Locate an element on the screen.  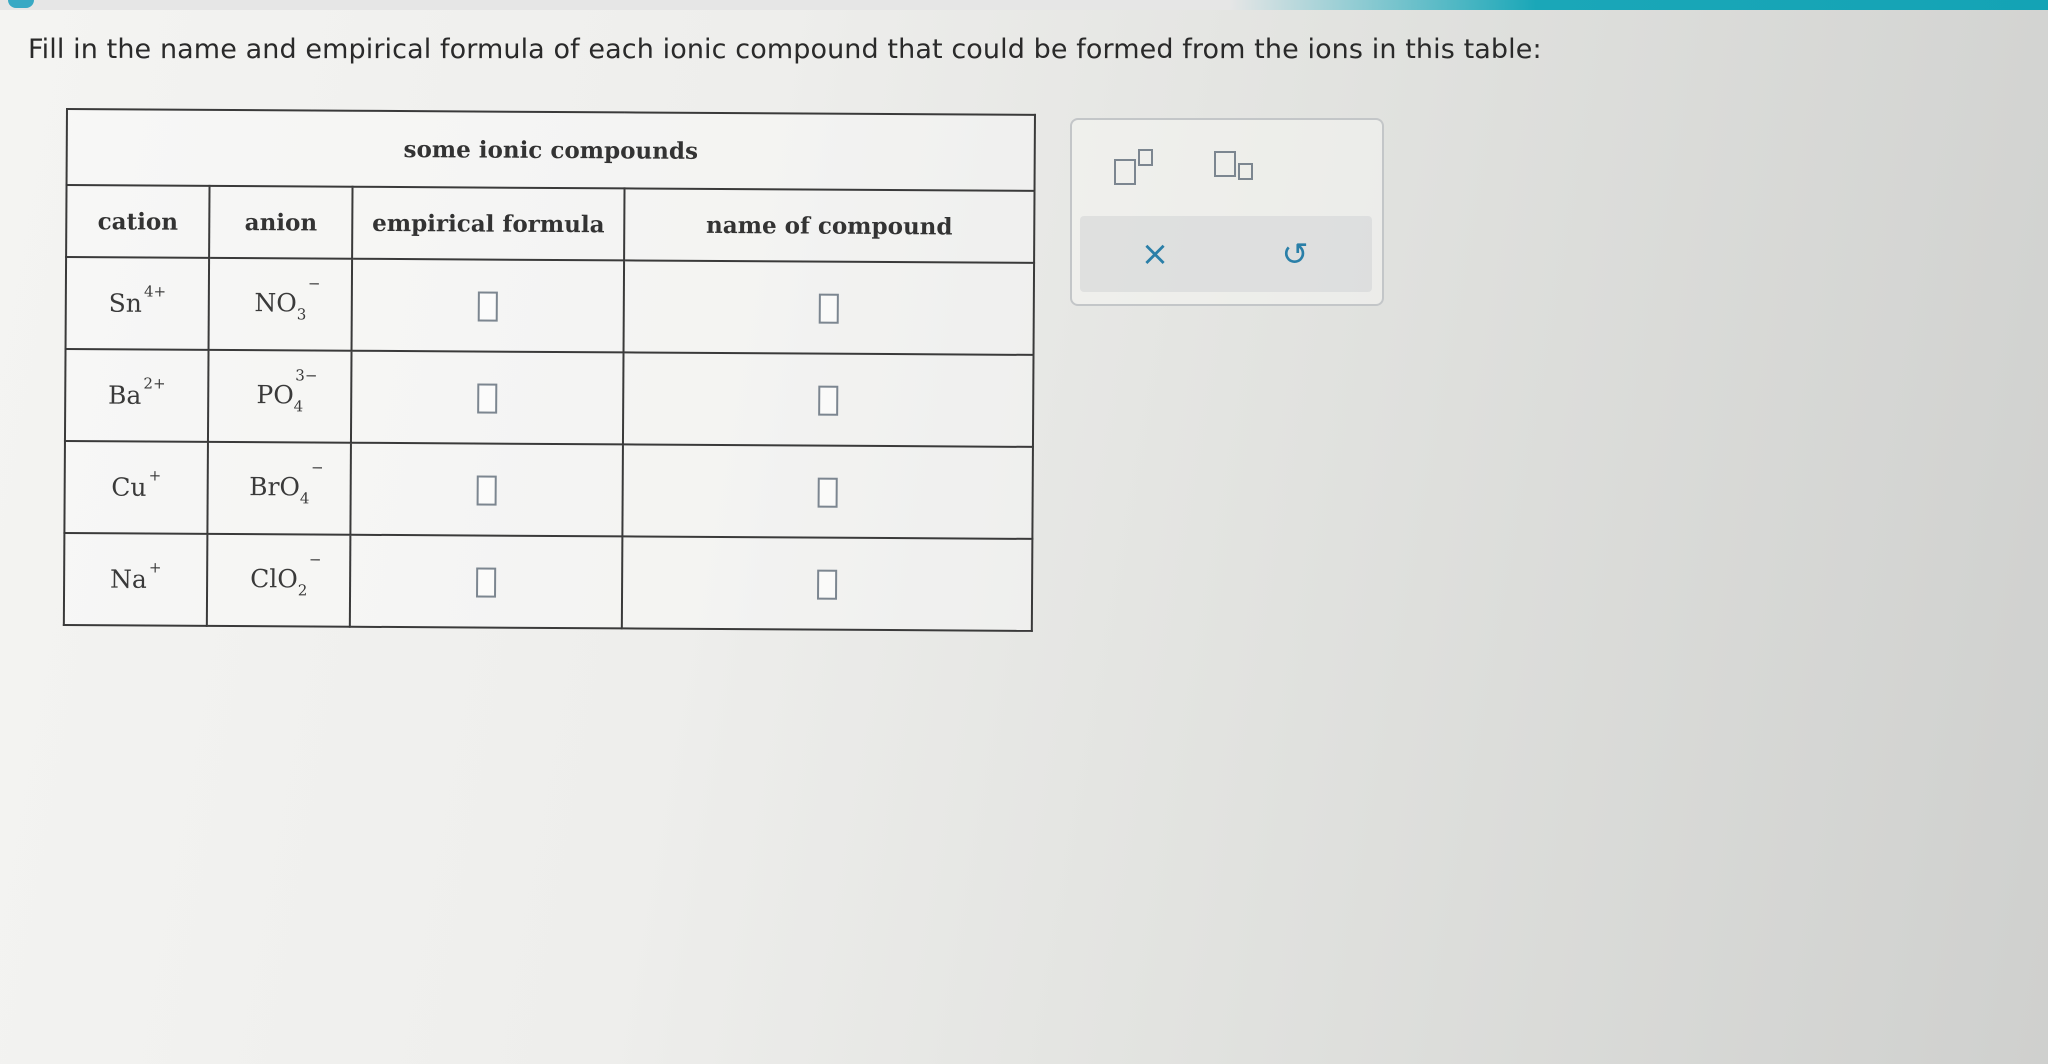
undo-icon: ↺ is located at coordinates (1295, 254).